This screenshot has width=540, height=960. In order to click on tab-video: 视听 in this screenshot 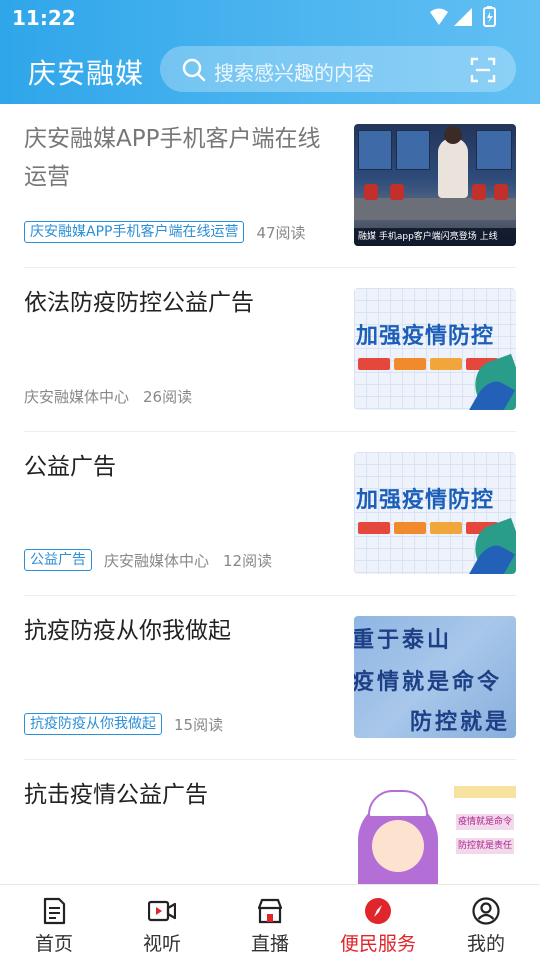, I will do `click(162, 922)`.